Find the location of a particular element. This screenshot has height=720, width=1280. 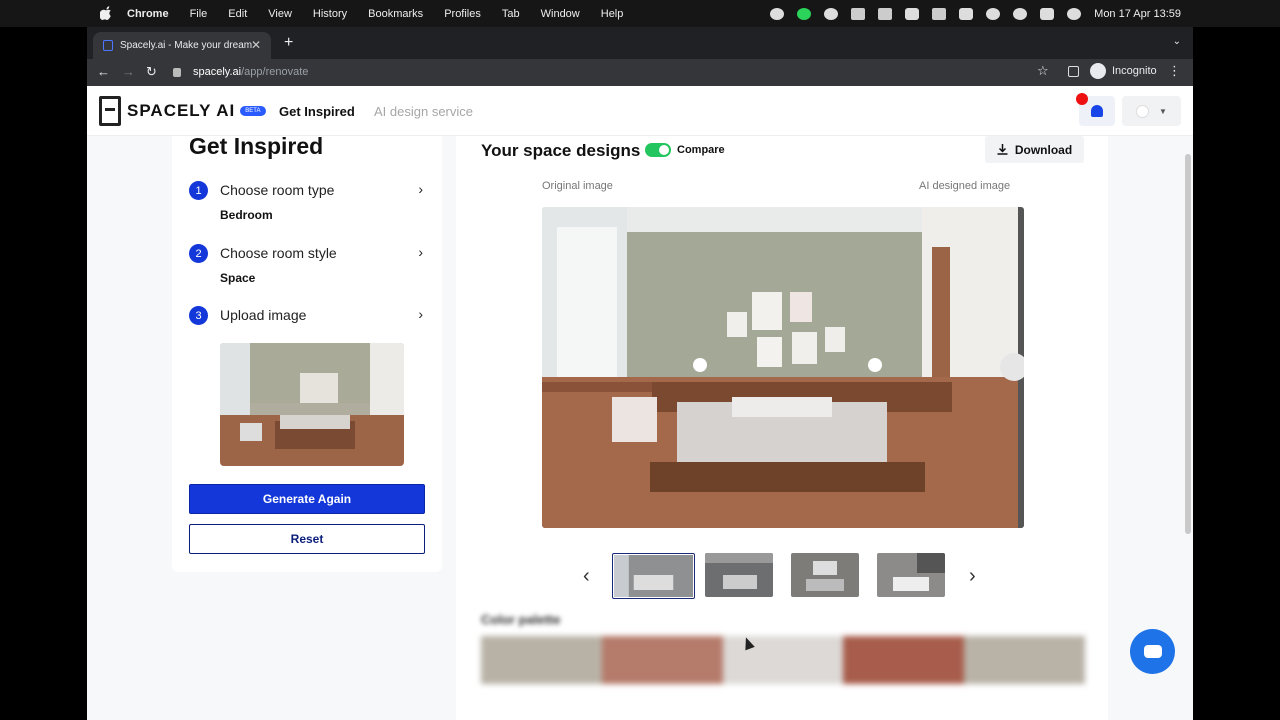

control-center-icon is located at coordinates (1047, 13).